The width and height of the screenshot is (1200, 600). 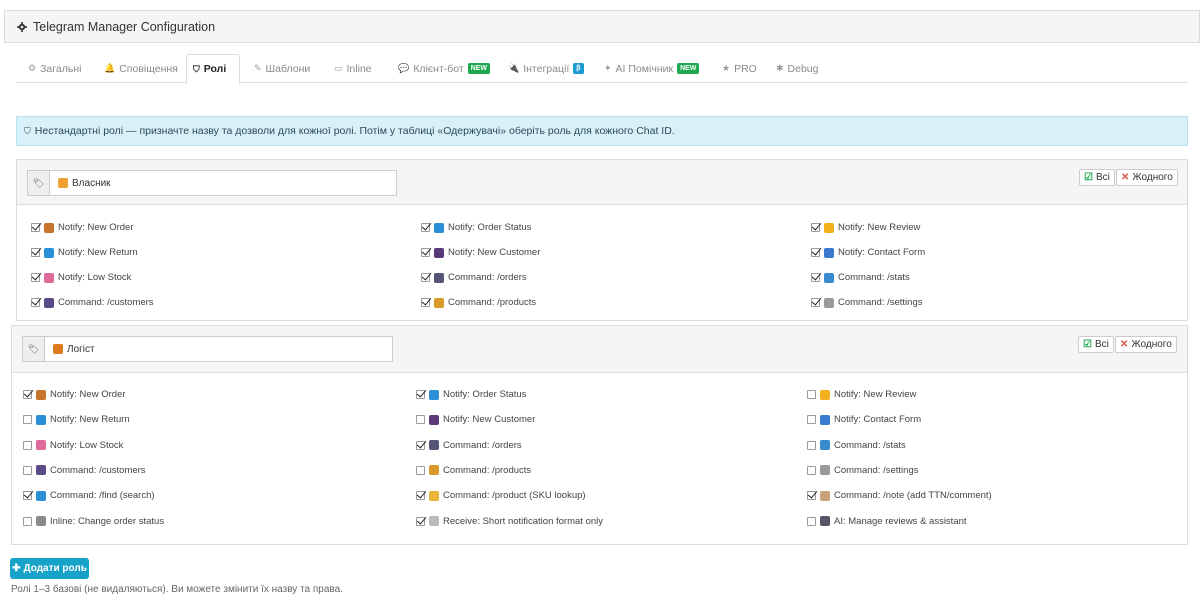 I want to click on role-name-text: Логіст, so click(x=81, y=349).